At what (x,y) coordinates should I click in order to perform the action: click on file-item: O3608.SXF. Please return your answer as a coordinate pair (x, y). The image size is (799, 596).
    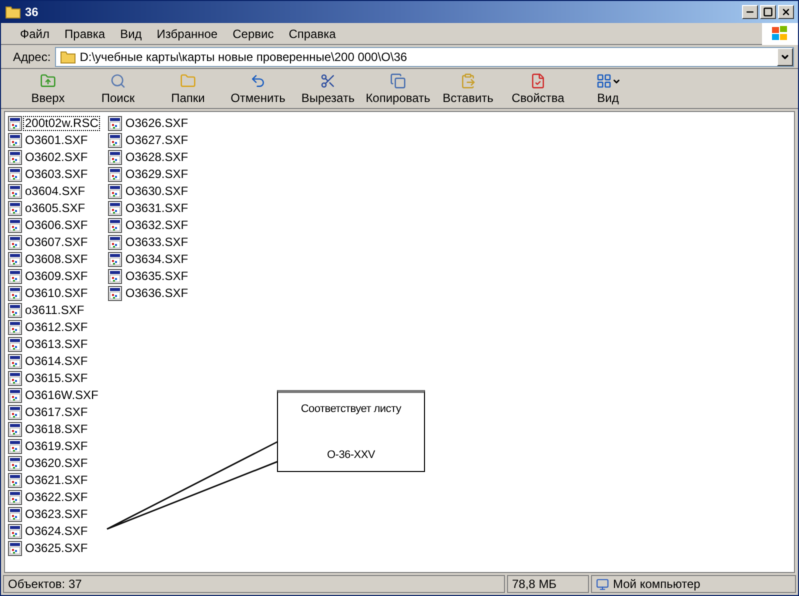
    Looking at the image, I should click on (54, 259).